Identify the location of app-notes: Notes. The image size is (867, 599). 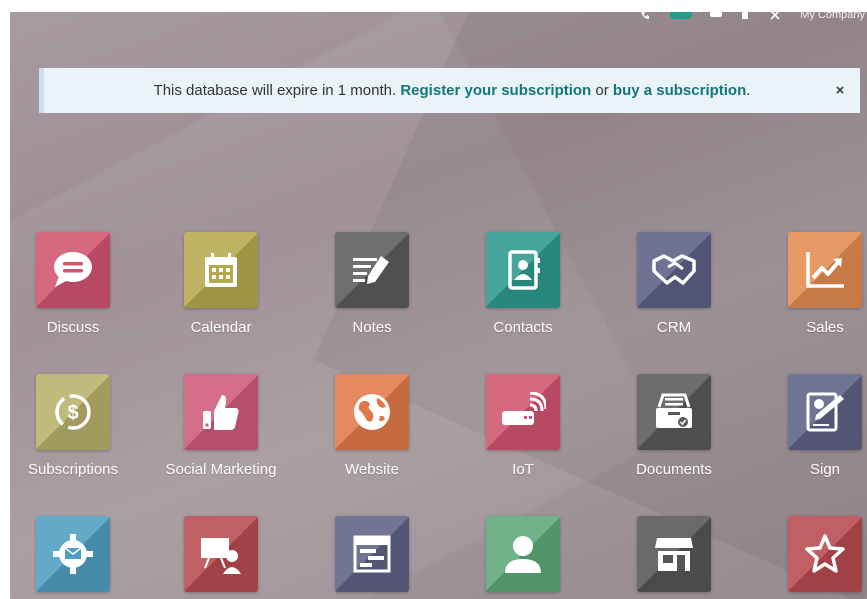
(372, 284).